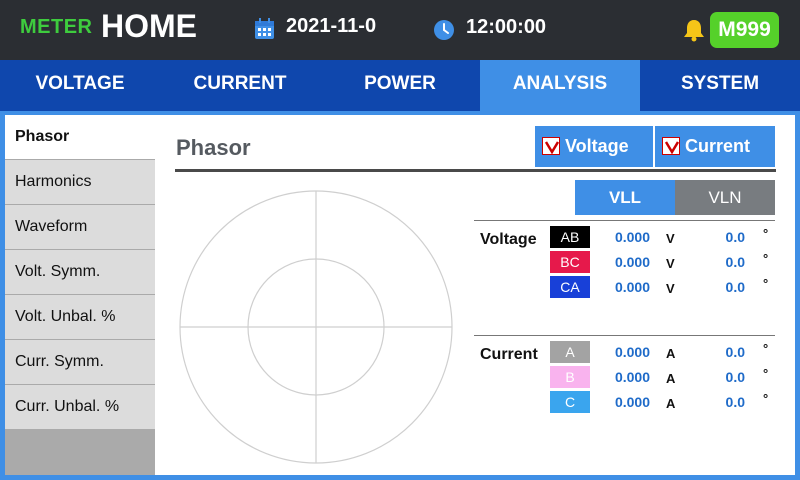 The height and width of the screenshot is (480, 800). What do you see at coordinates (80, 182) in the screenshot?
I see `sidebar-item-harmonics: Harmonics` at bounding box center [80, 182].